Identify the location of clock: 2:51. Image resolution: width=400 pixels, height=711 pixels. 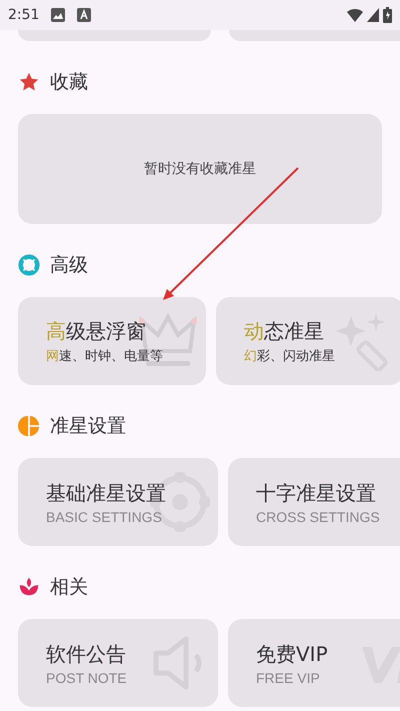
(24, 15).